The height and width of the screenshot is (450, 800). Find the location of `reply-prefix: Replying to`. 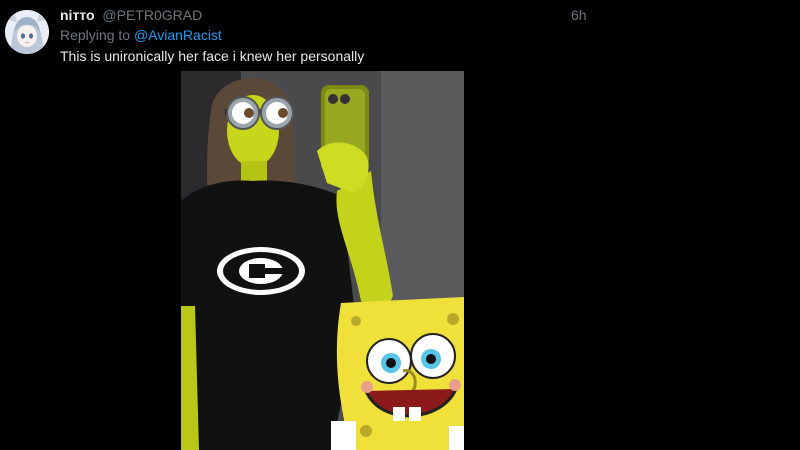

reply-prefix: Replying to is located at coordinates (95, 35).